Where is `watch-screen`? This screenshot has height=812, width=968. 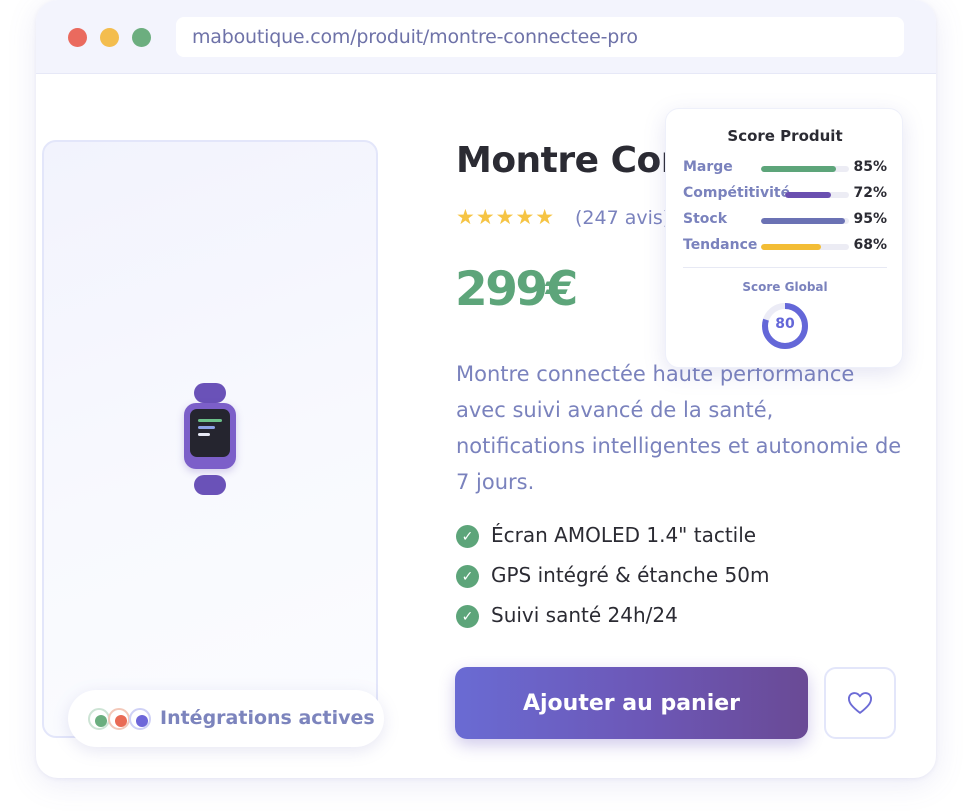
watch-screen is located at coordinates (210, 433).